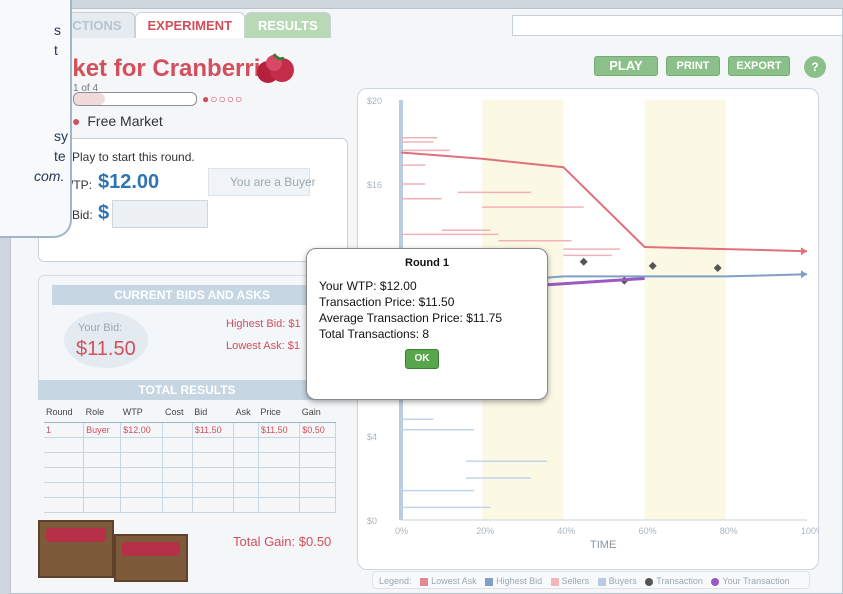 The height and width of the screenshot is (594, 843). I want to click on col-wtp: WTP, so click(141, 412).